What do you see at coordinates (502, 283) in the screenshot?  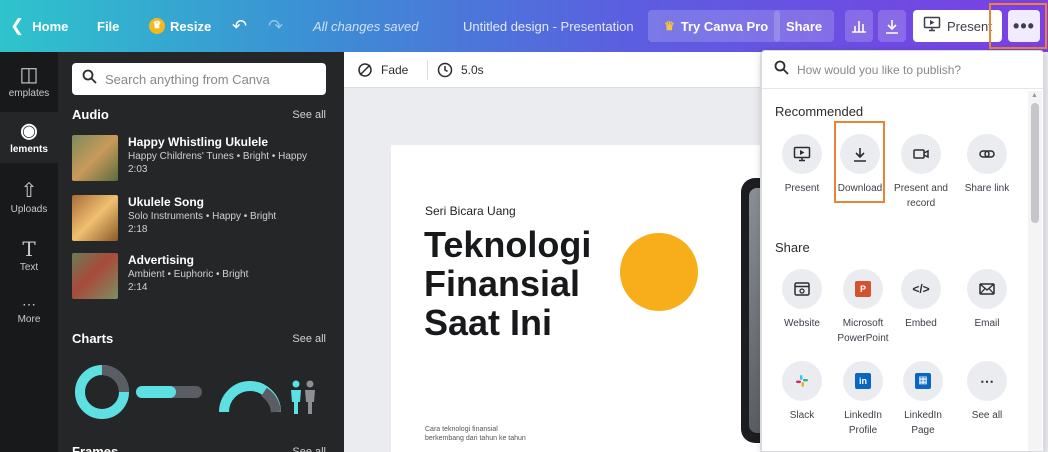 I see `slide-title-line: Finansial` at bounding box center [502, 283].